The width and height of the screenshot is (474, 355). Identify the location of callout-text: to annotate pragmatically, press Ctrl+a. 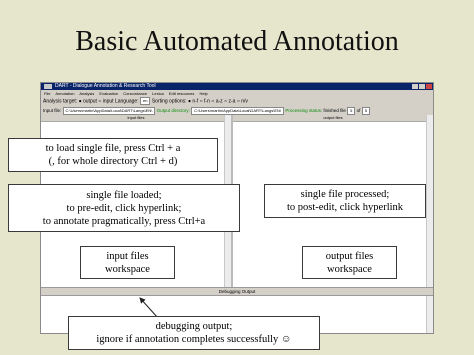
(124, 221).